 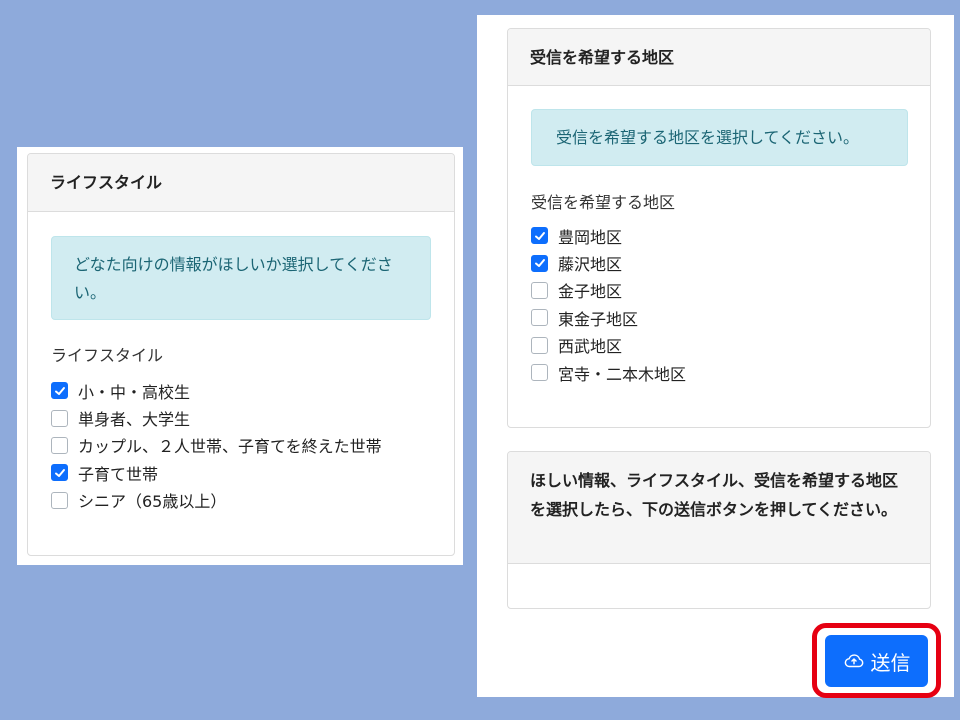 What do you see at coordinates (590, 347) in the screenshot?
I see `option-label: 西武地区` at bounding box center [590, 347].